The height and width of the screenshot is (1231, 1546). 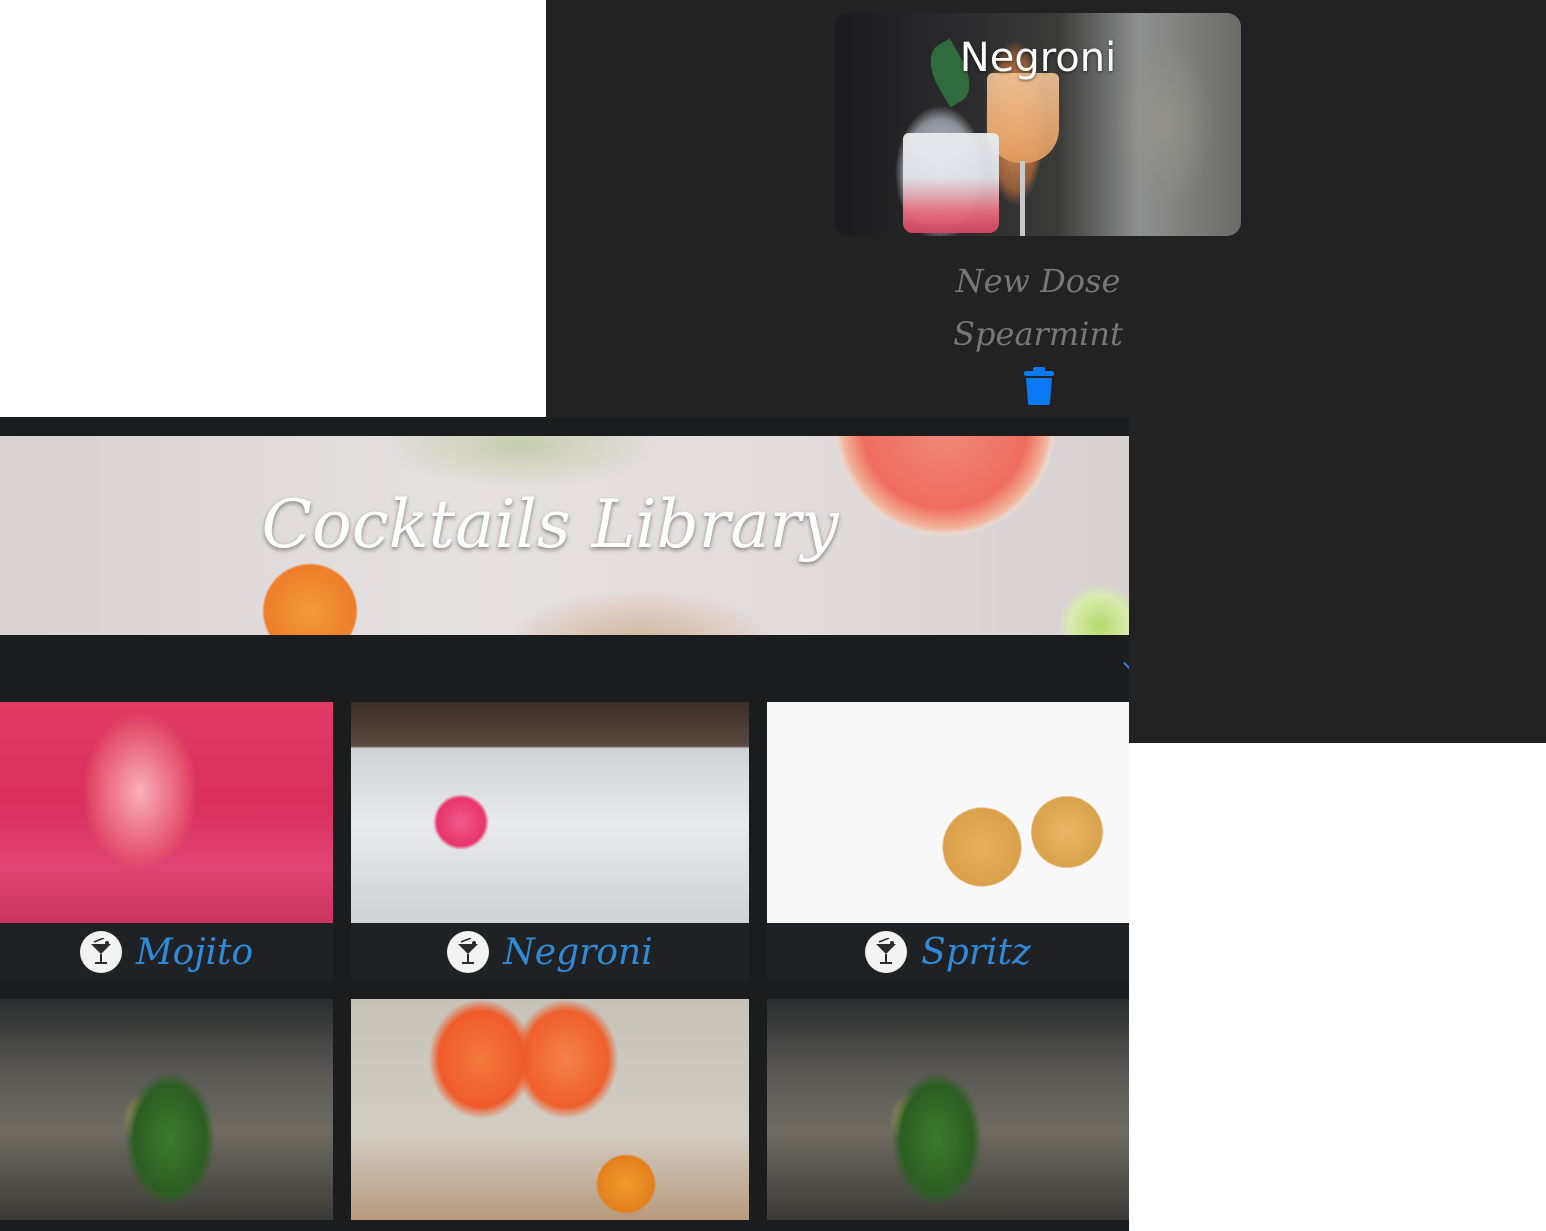 What do you see at coordinates (976, 952) in the screenshot?
I see `cocktail-name: Spritz` at bounding box center [976, 952].